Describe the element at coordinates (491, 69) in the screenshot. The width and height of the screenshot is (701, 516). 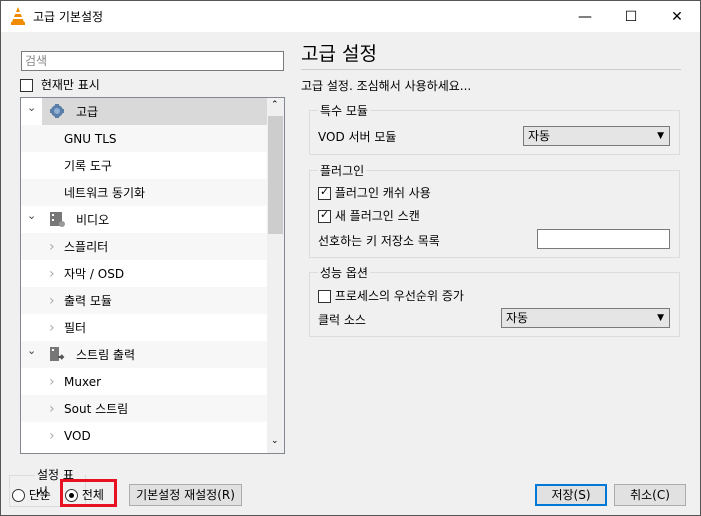
I see `title-divider` at that location.